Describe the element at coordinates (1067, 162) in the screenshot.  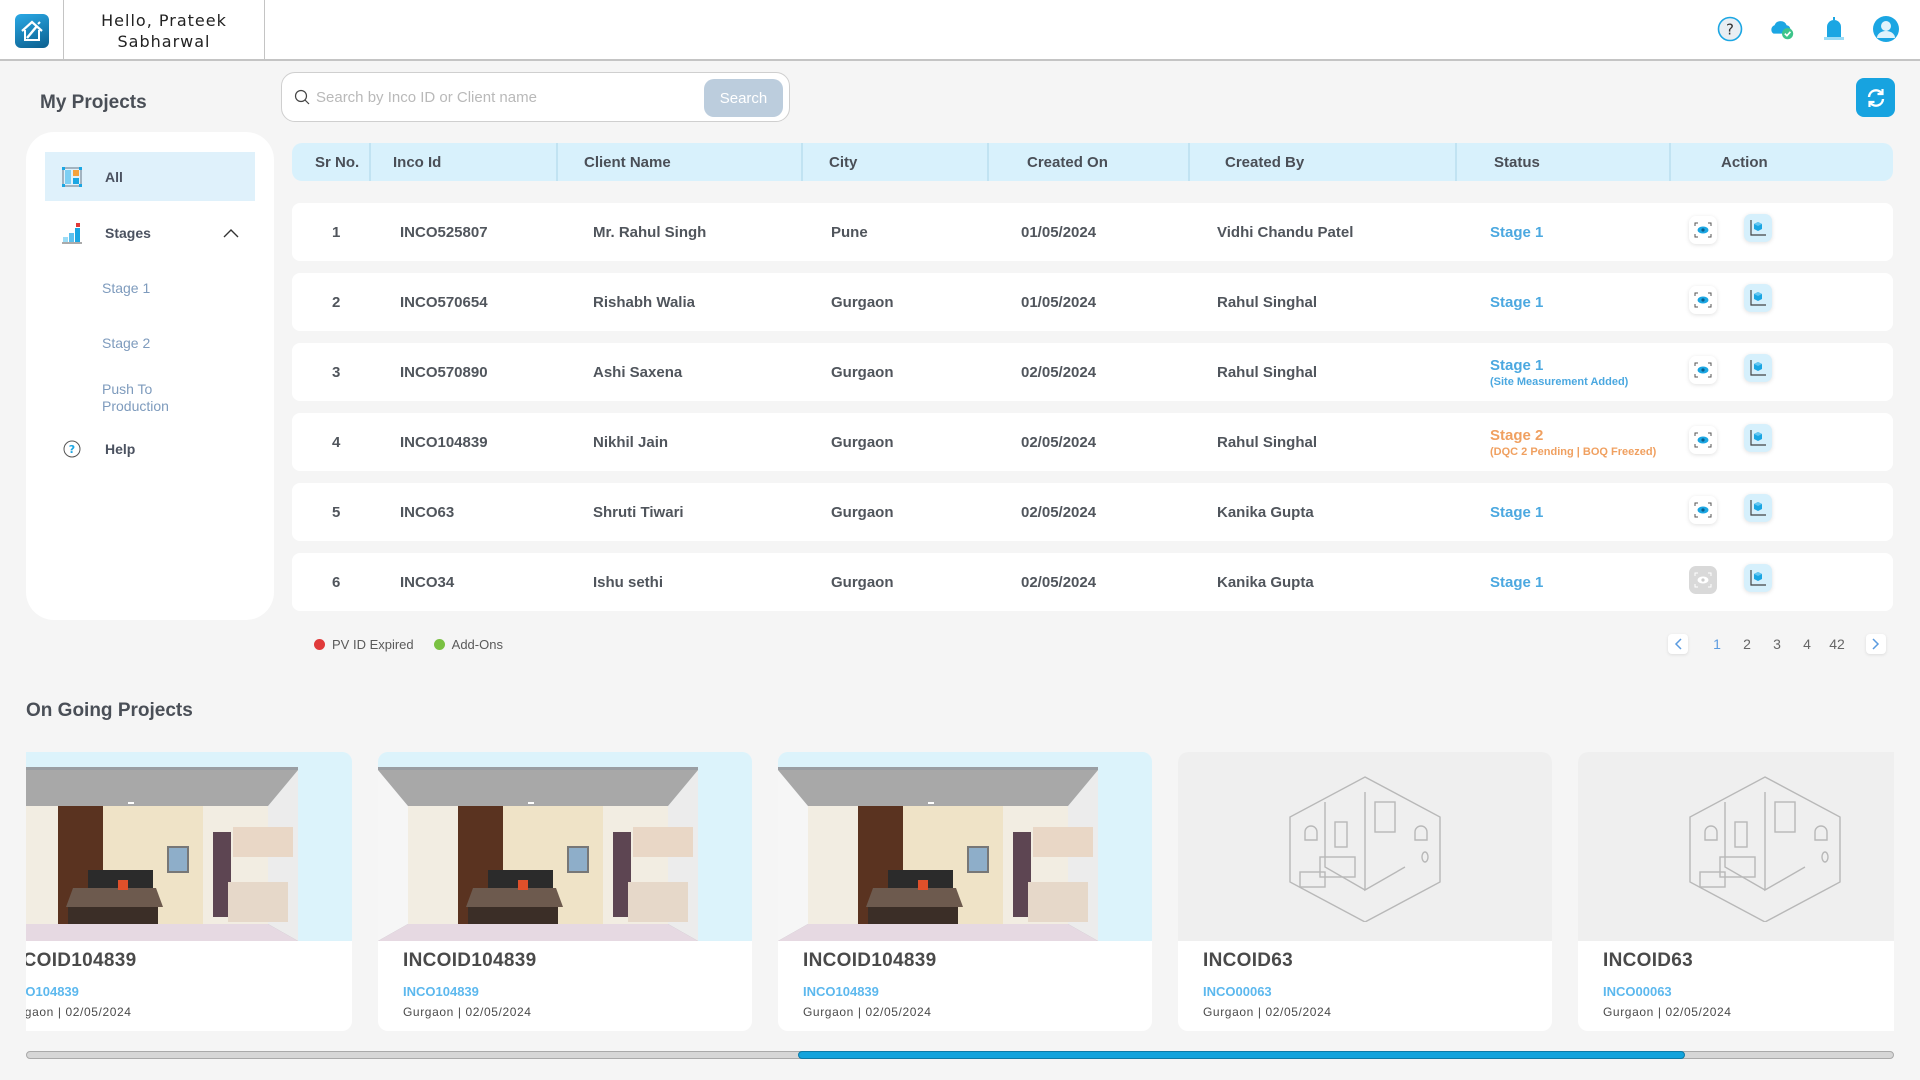
I see `column-header-created-on: Created On` at that location.